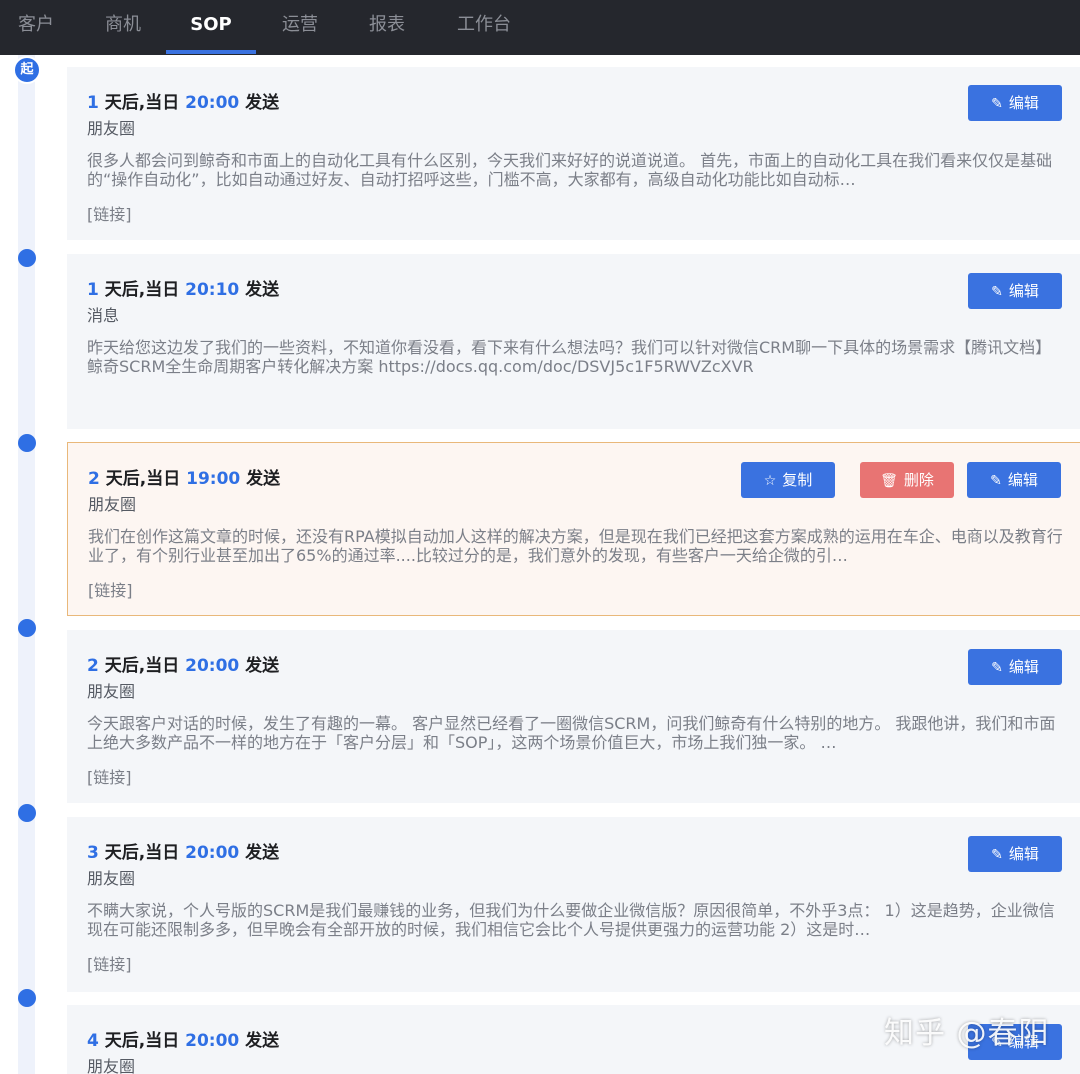  Describe the element at coordinates (213, 479) in the screenshot. I see `step-time: 19:00` at that location.